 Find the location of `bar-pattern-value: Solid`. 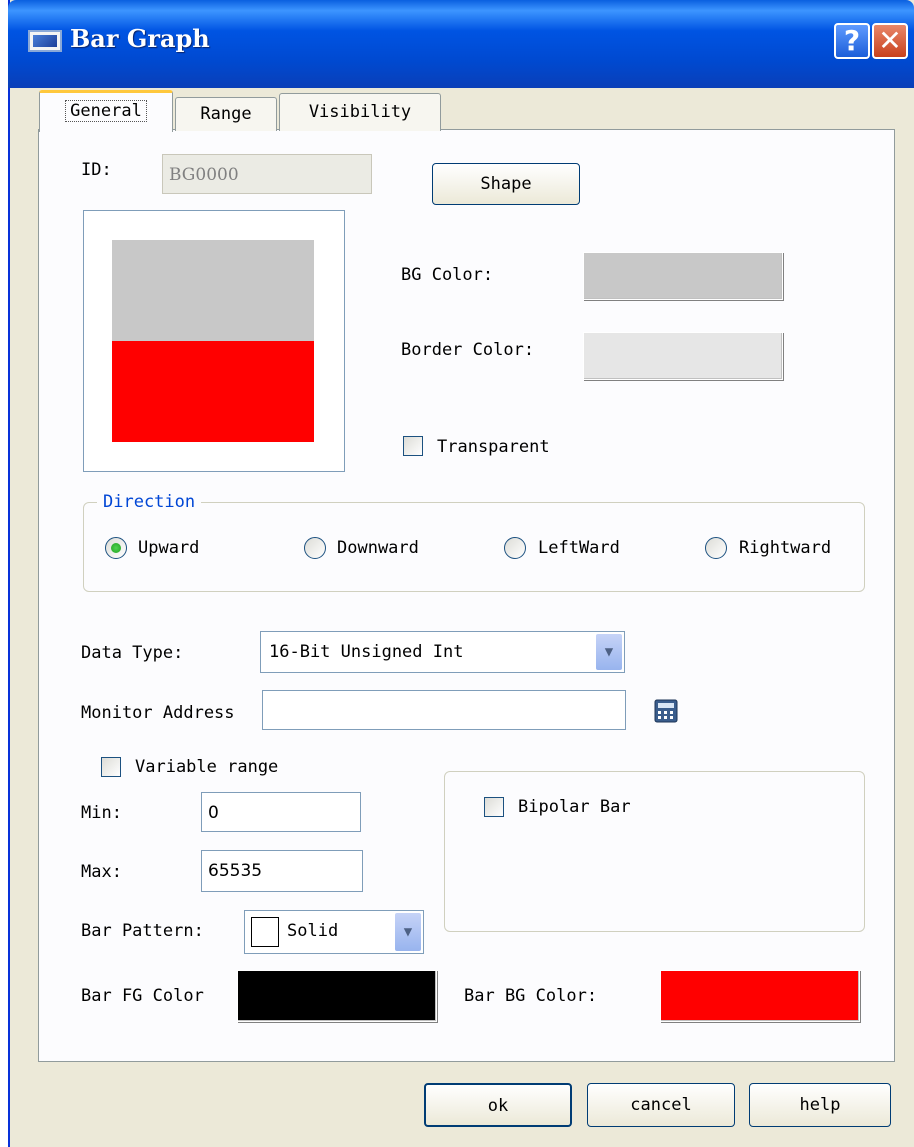

bar-pattern-value: Solid is located at coordinates (313, 931).